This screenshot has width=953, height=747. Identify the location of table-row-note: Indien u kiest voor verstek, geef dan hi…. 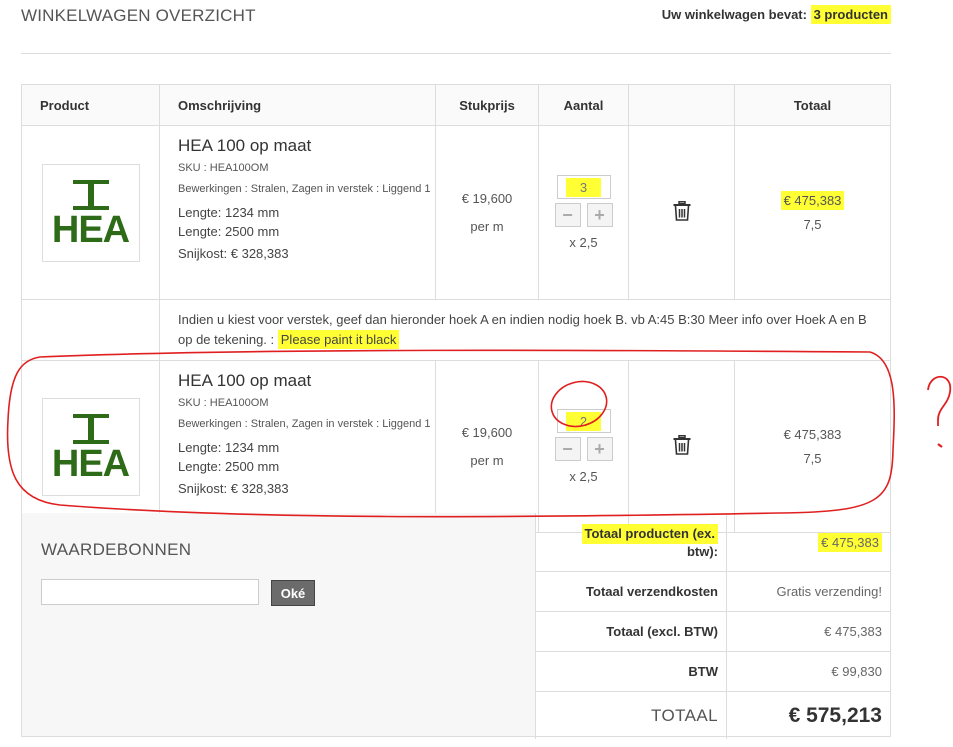
(456, 330).